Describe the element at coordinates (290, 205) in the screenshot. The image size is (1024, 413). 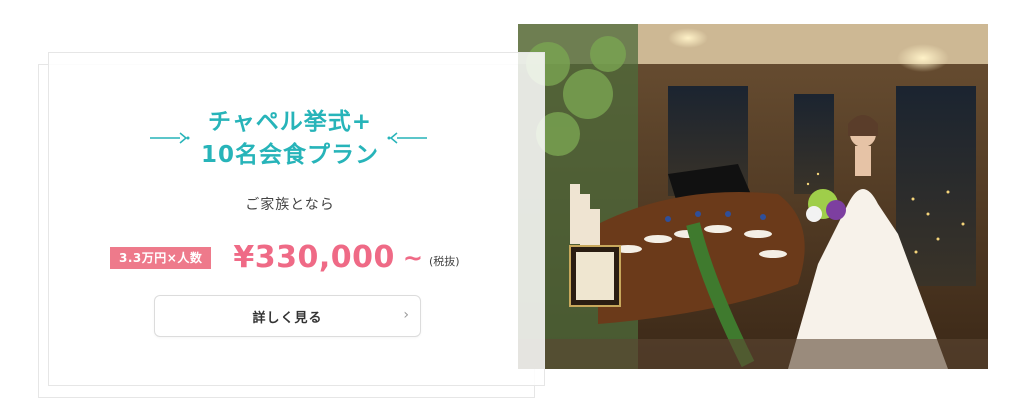
I see `plan-subtitle: ご家族となら` at that location.